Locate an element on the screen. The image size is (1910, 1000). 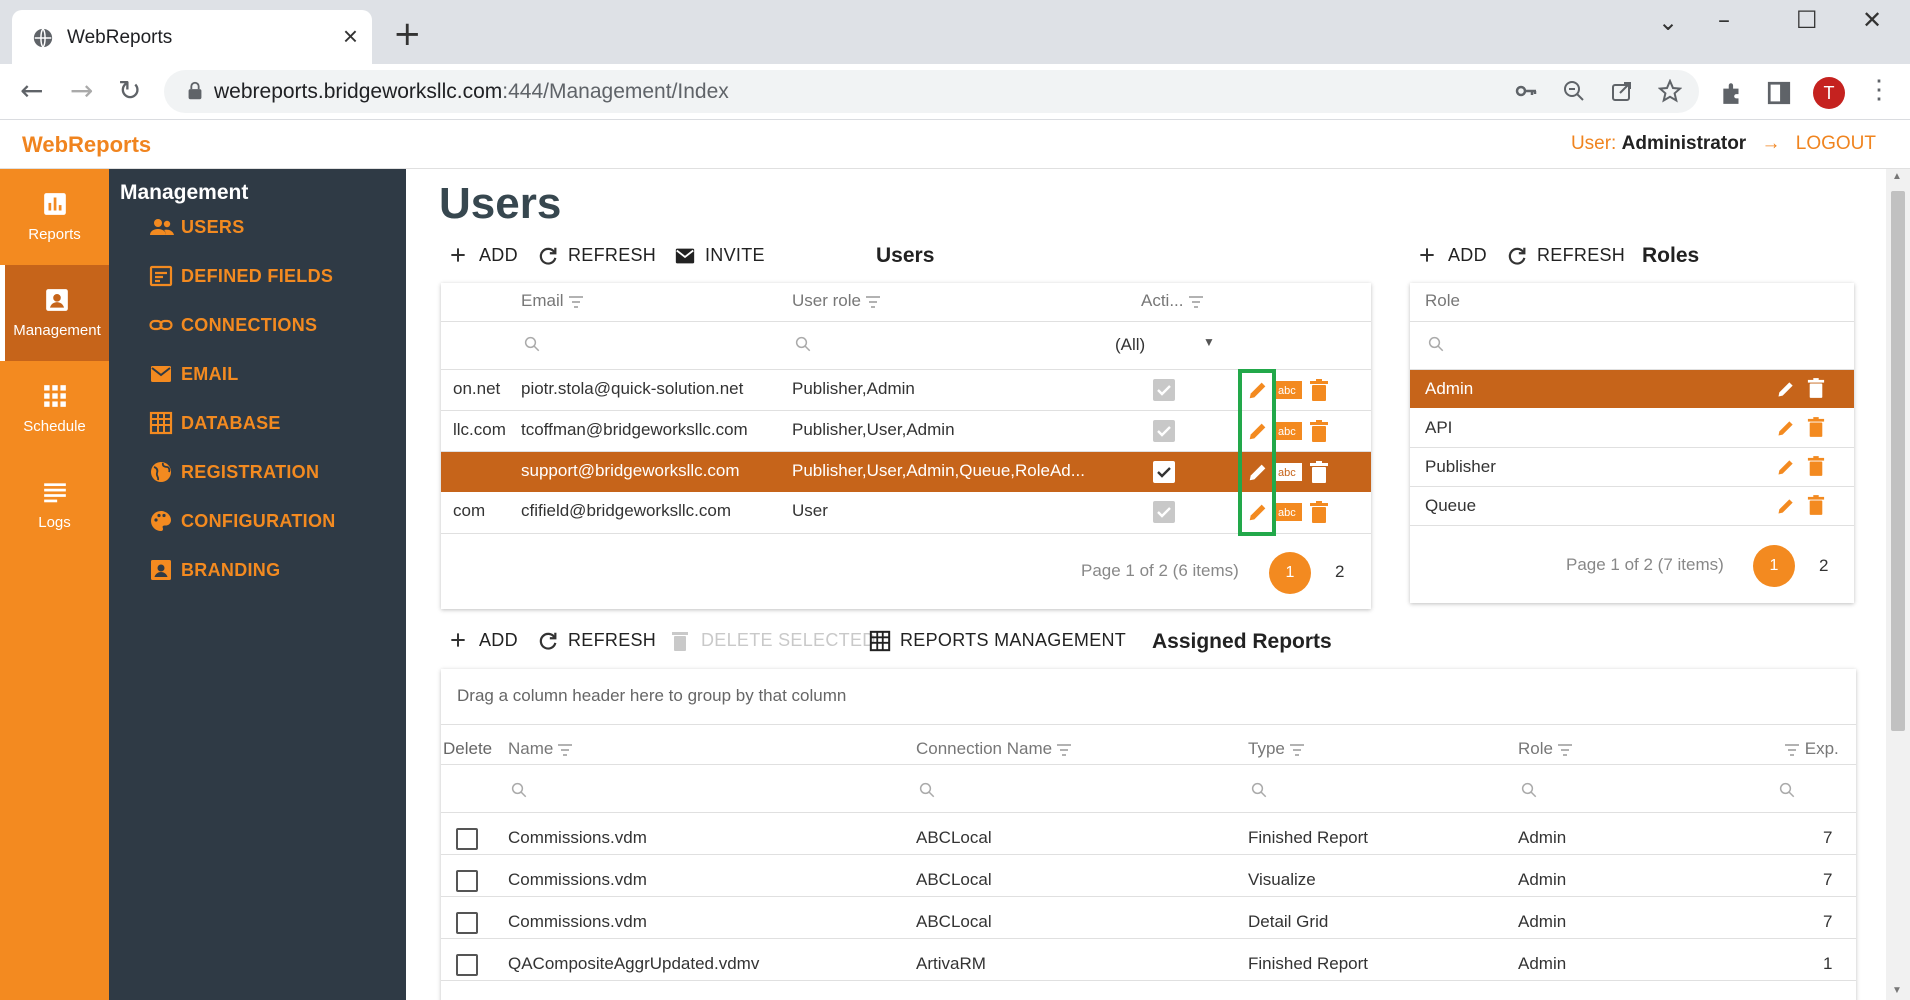
active-filter-select: (All) is located at coordinates (1130, 345).